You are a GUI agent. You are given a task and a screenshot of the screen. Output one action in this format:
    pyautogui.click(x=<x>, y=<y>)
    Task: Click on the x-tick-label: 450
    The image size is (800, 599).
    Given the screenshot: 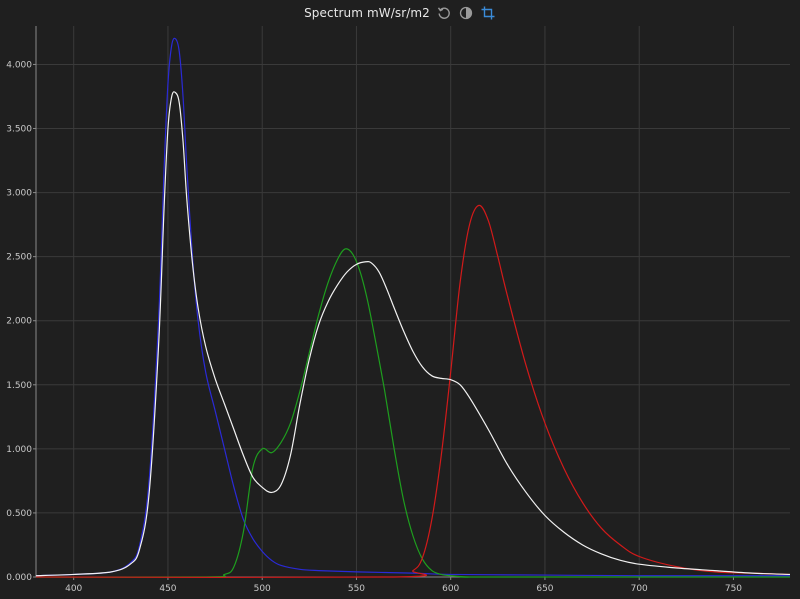 What is the action you would take?
    pyautogui.click(x=167, y=589)
    